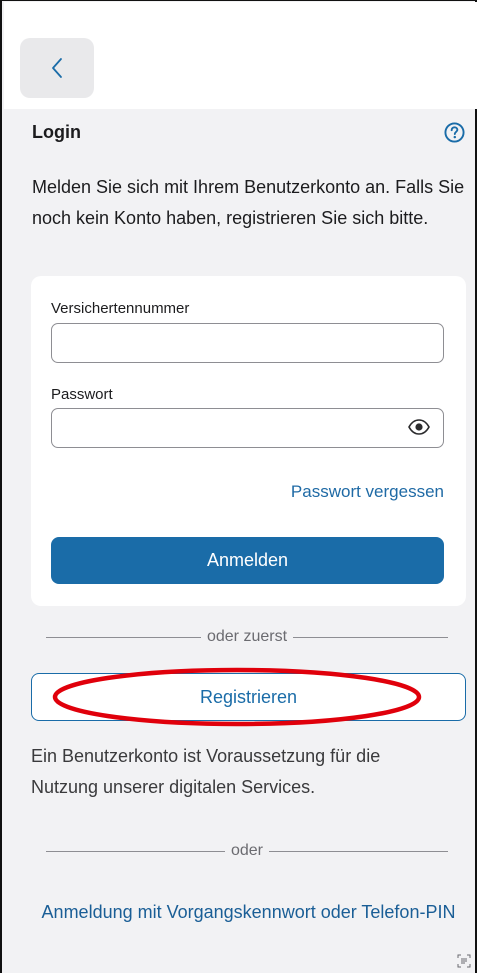 The image size is (477, 973). Describe the element at coordinates (82, 394) in the screenshot. I see `password-label: Passwort` at that location.